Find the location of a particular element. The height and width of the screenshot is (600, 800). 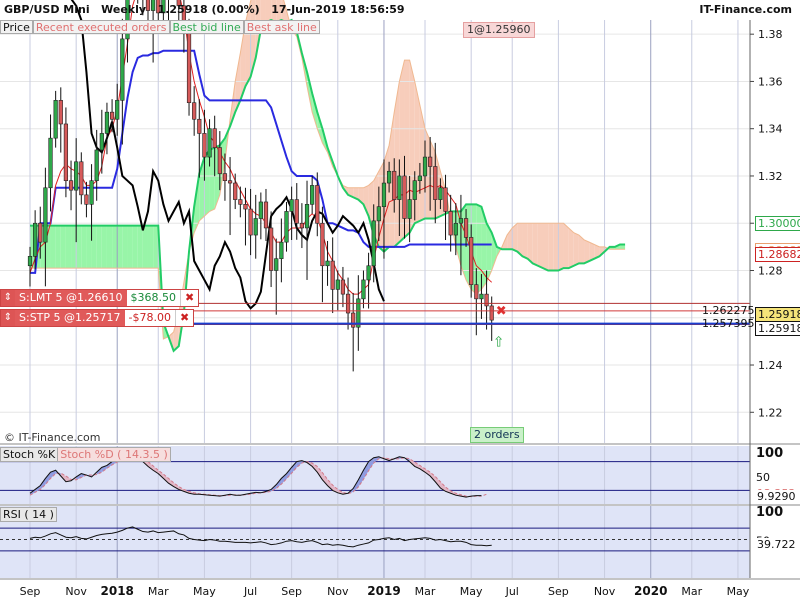

toggle-best-bid-line: Best bid line is located at coordinates (206, 27).